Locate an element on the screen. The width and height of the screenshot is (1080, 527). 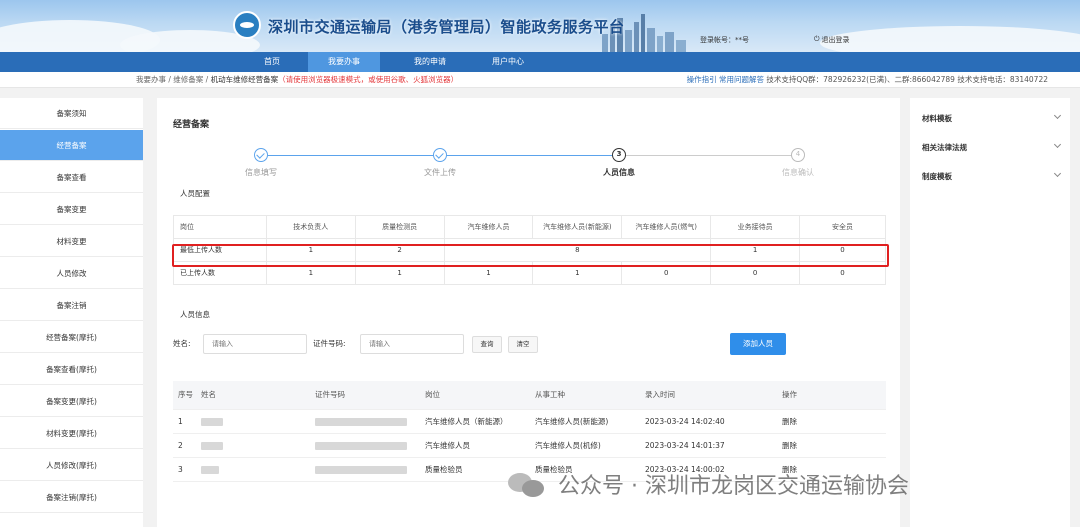
sidebar-item-view-filing-moto: 备案查看(摩托) is located at coordinates (71, 369).